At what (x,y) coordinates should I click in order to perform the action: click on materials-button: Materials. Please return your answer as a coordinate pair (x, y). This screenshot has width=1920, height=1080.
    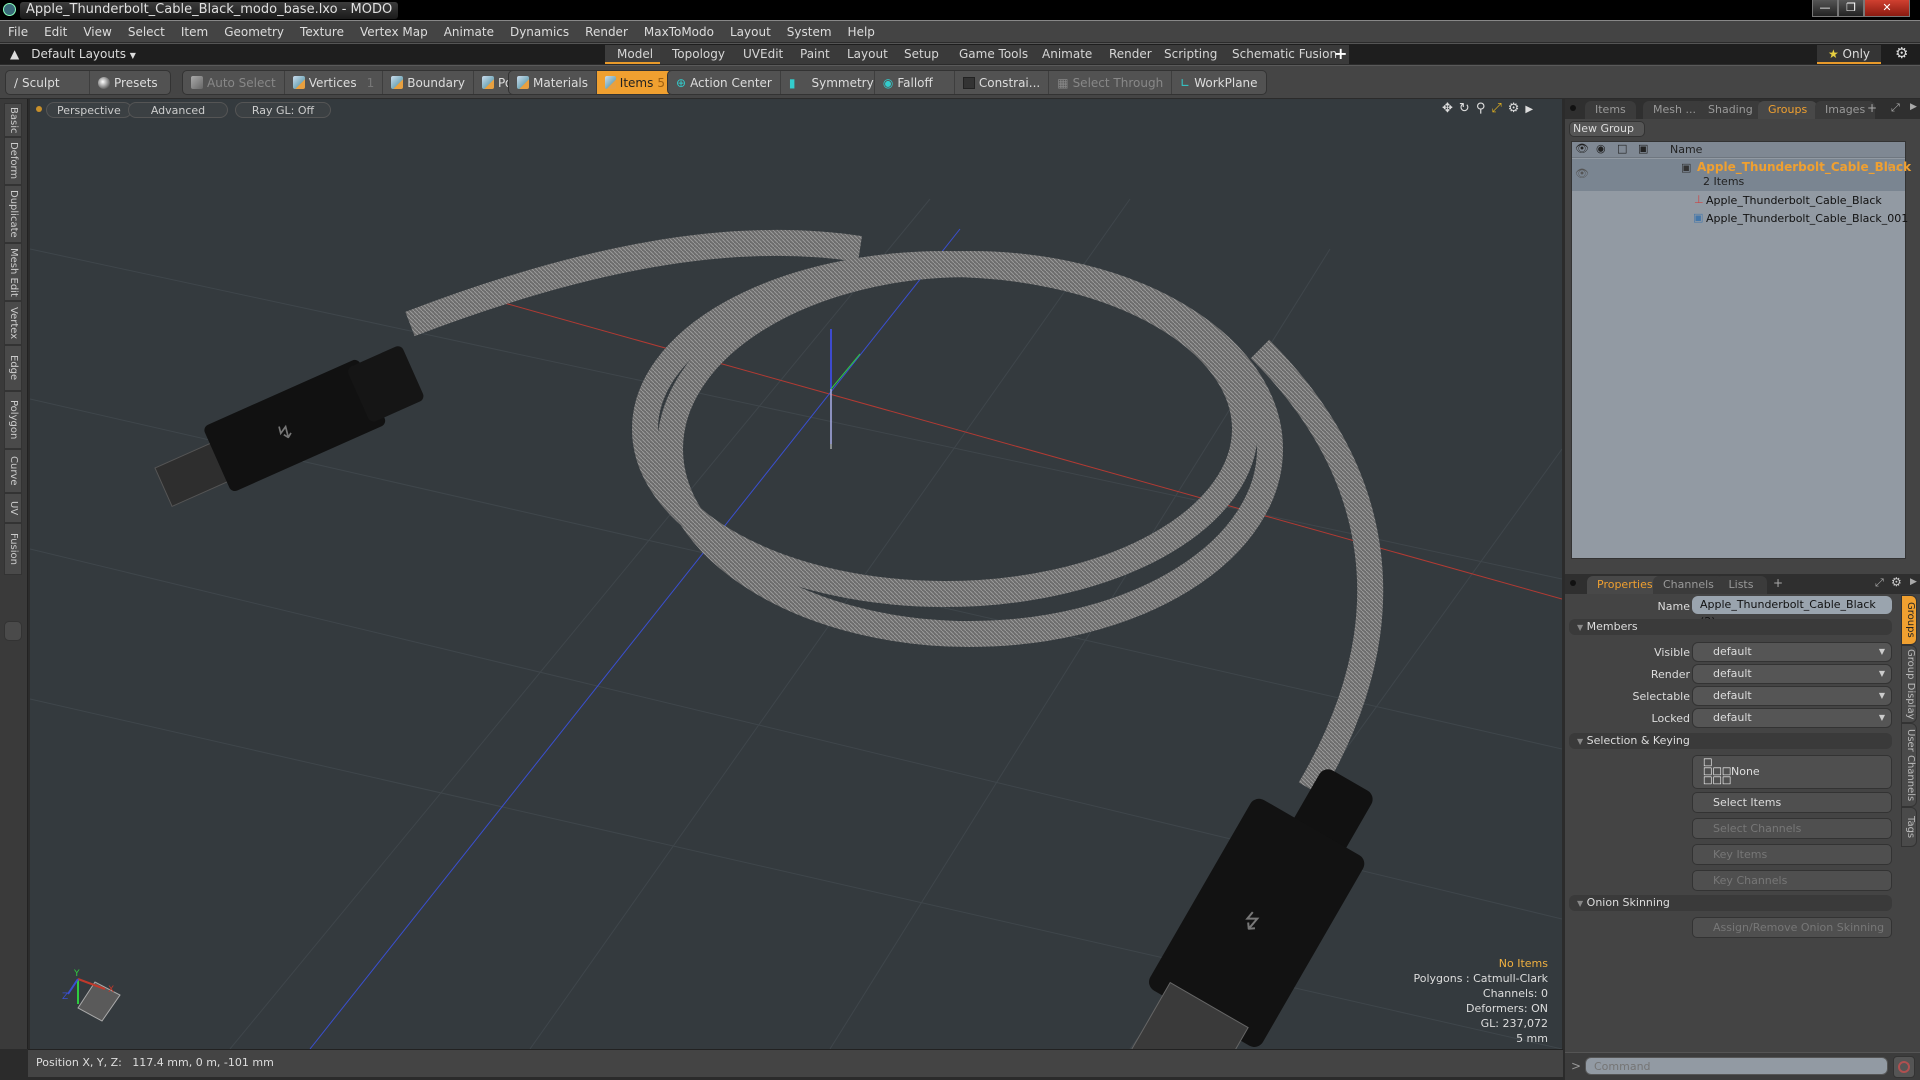
    Looking at the image, I should click on (553, 82).